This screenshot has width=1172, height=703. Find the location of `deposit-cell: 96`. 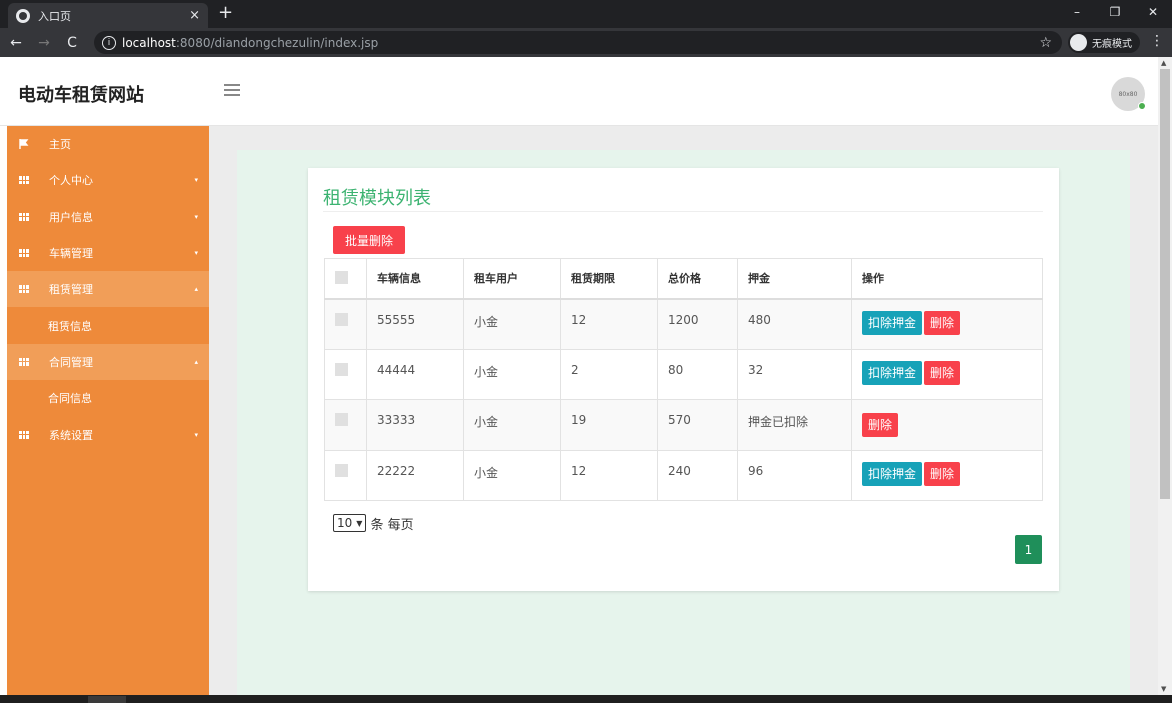

deposit-cell: 96 is located at coordinates (794, 475).